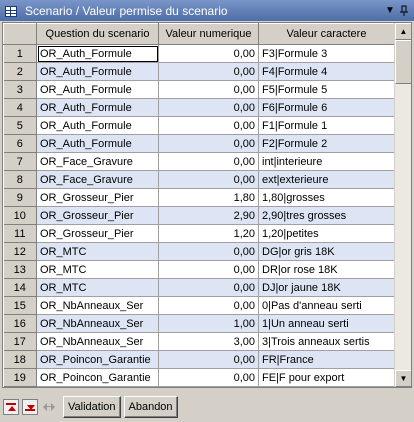  I want to click on valeur-caractere-cell: DG|or gris 18K, so click(326, 251).